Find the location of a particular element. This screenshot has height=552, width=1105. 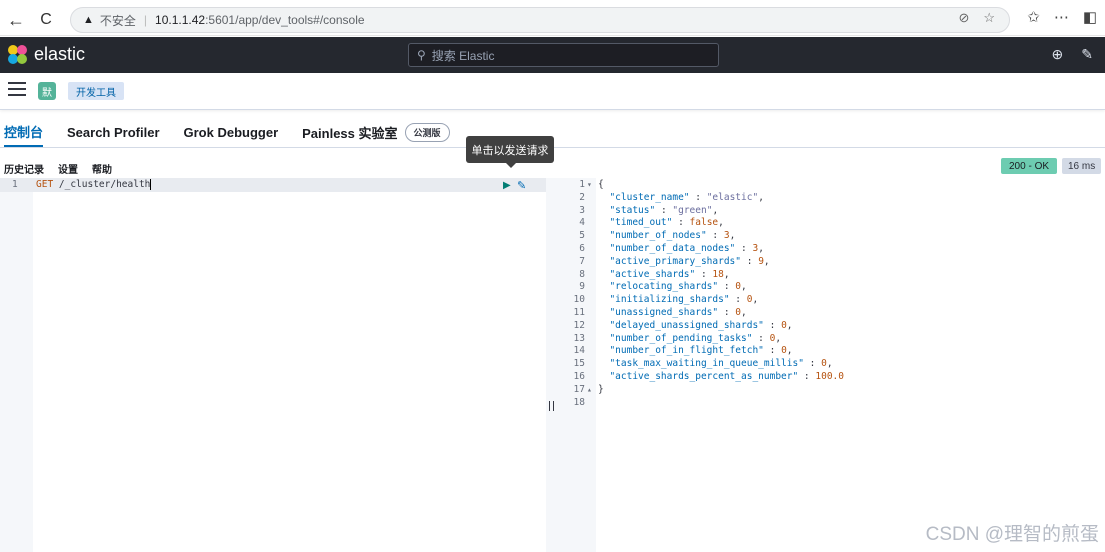

elastic-logo: elastic is located at coordinates (46, 54).